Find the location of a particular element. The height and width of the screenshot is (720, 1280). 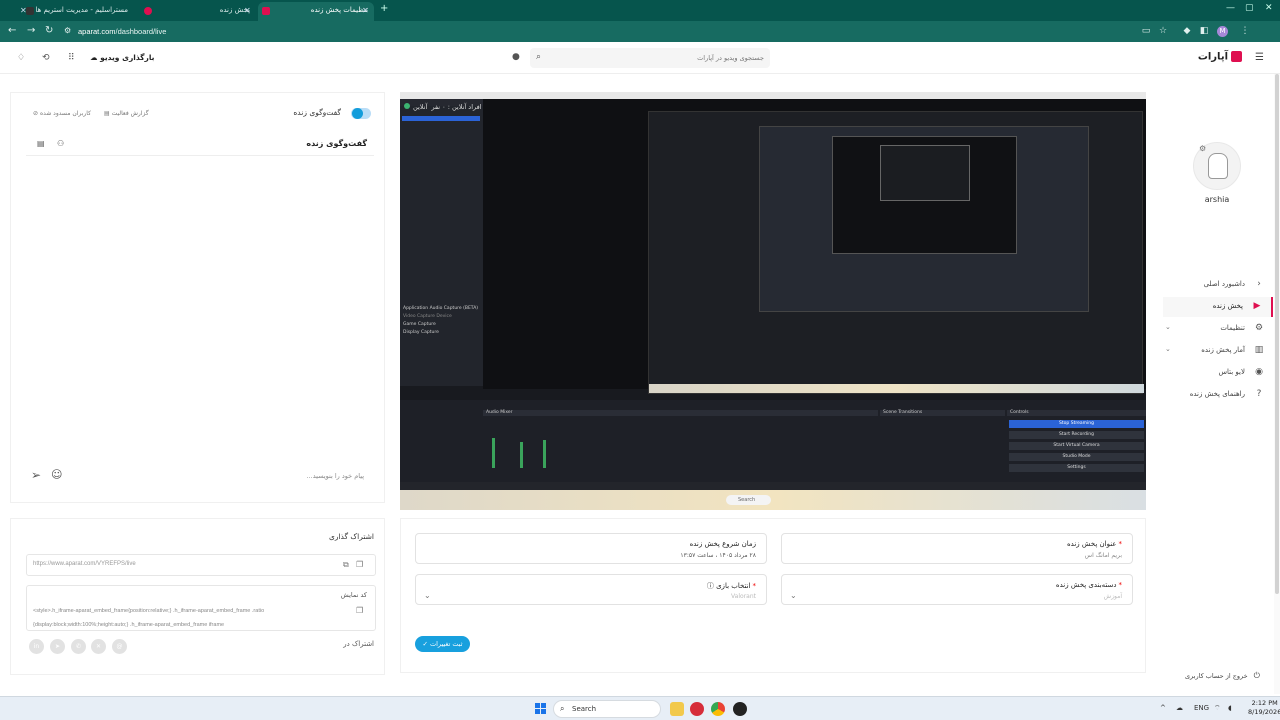

close-window-icon: ✕ is located at coordinates (1269, 8).